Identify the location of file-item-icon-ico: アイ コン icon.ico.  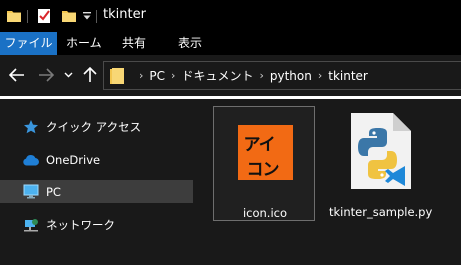
(264, 163).